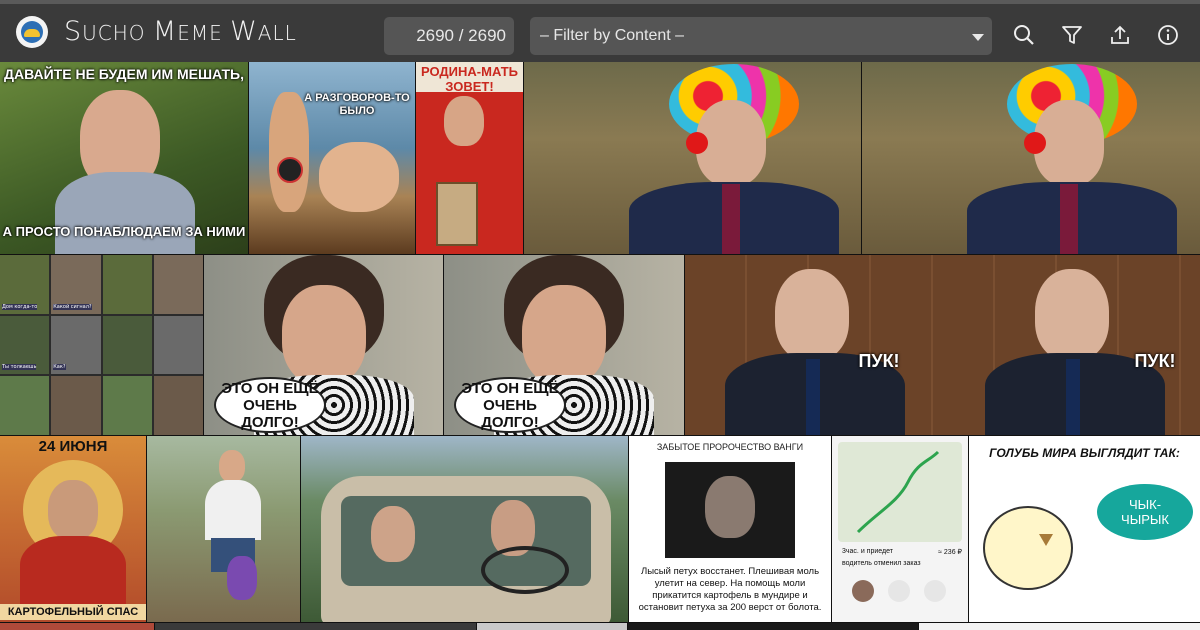 This screenshot has height=630, width=1200. I want to click on search-button, so click(1024, 35).